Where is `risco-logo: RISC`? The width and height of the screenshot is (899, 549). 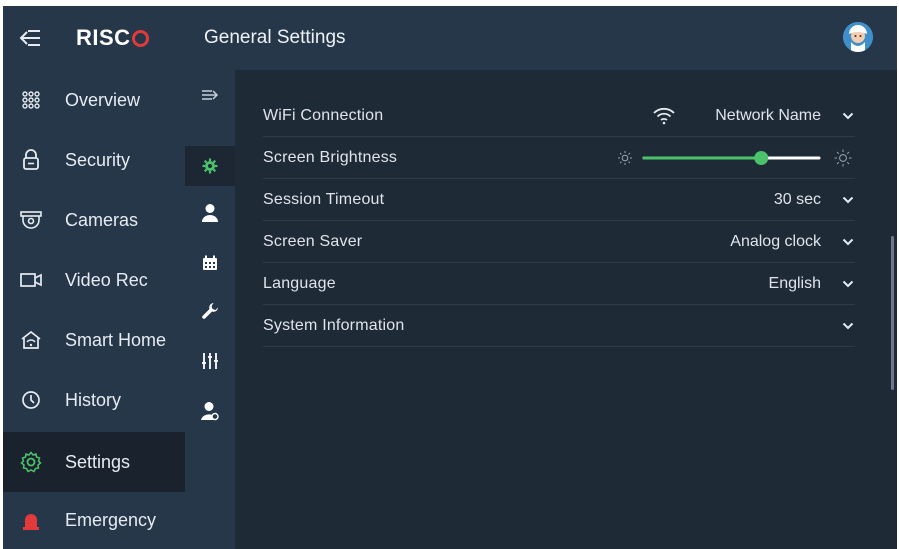 risco-logo: RISC is located at coordinates (112, 38).